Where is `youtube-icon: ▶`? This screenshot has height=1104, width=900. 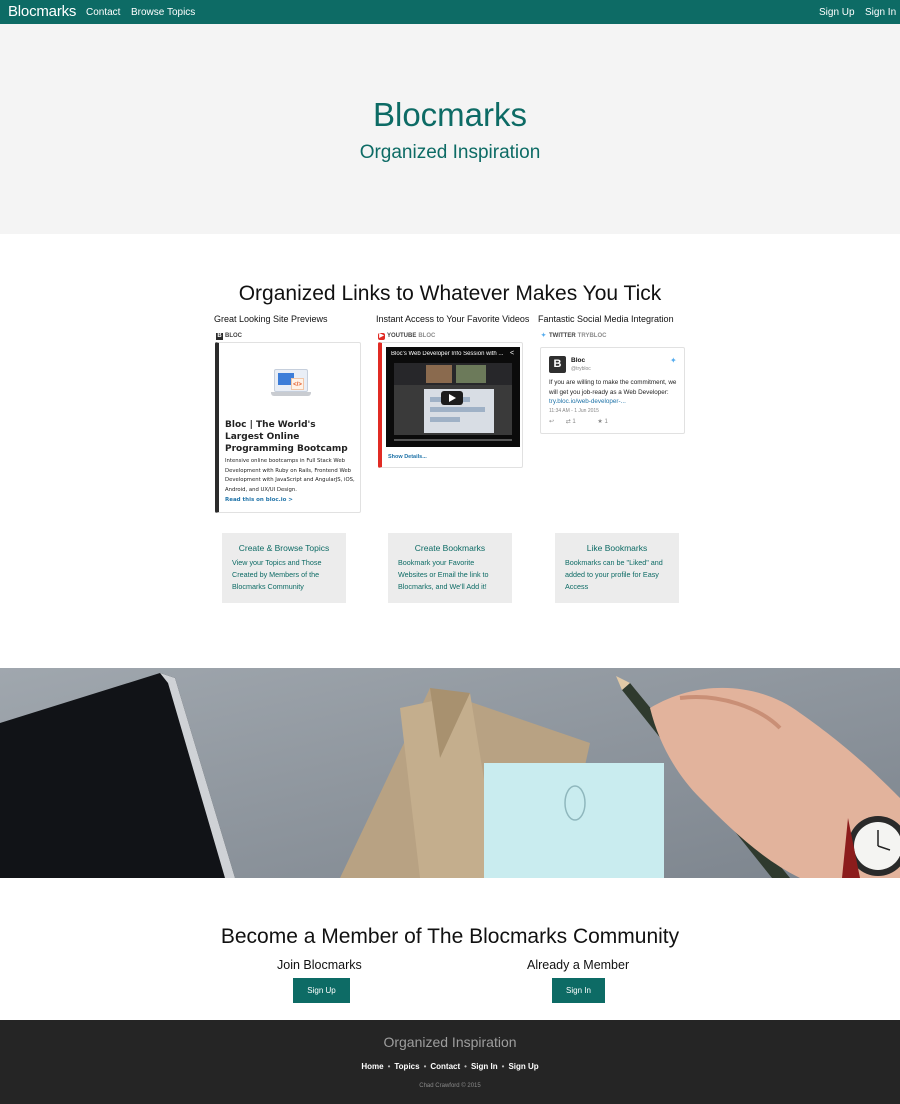 youtube-icon: ▶ is located at coordinates (381, 336).